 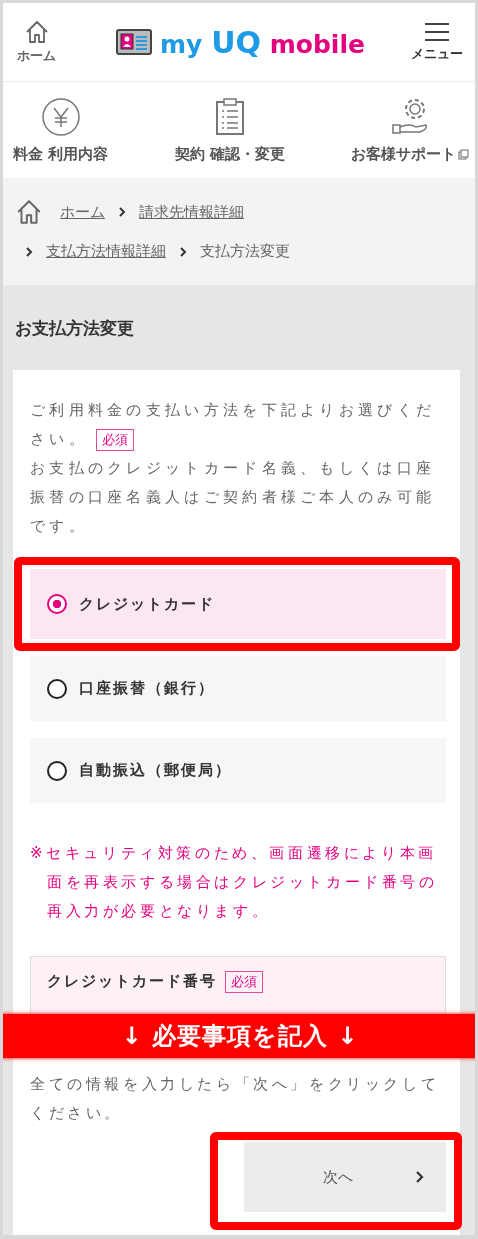 I want to click on breadcrumb-current: 支払方法変更, so click(x=245, y=251).